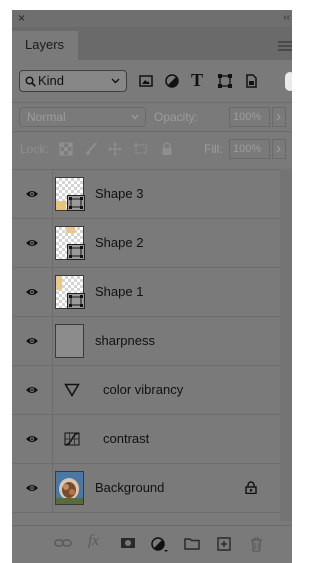  Describe the element at coordinates (152, 43) in the screenshot. I see `panel-tab-row: Layers` at that location.